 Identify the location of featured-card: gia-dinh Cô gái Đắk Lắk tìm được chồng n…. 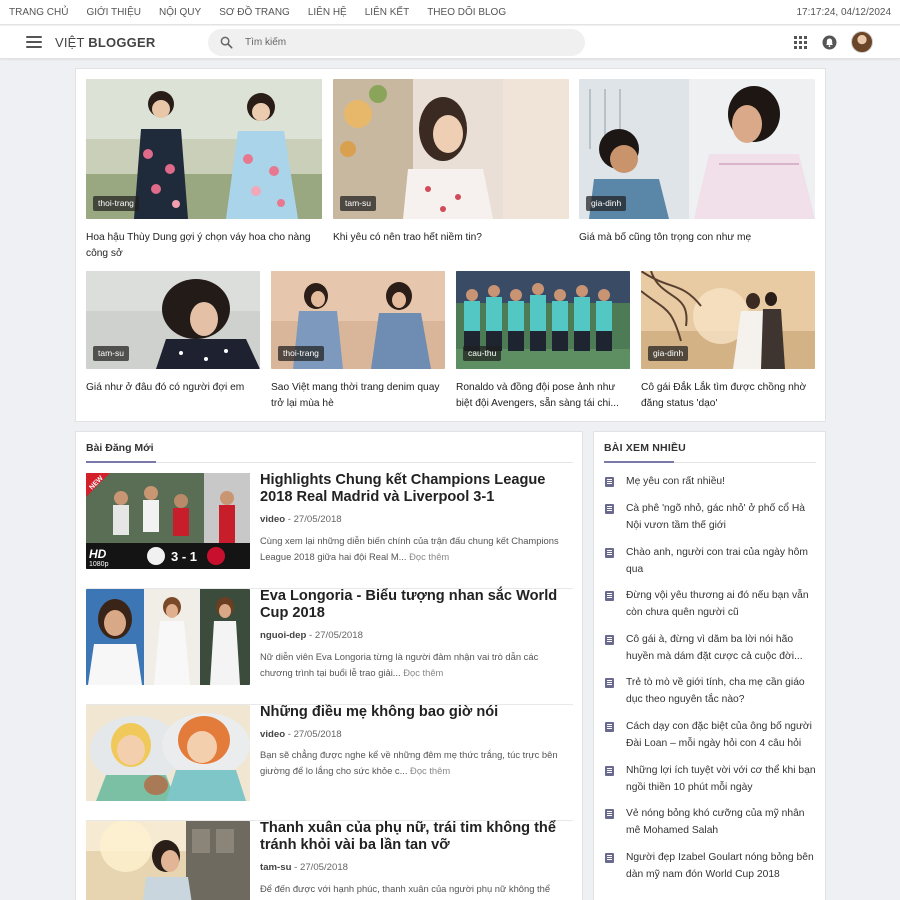
(728, 341).